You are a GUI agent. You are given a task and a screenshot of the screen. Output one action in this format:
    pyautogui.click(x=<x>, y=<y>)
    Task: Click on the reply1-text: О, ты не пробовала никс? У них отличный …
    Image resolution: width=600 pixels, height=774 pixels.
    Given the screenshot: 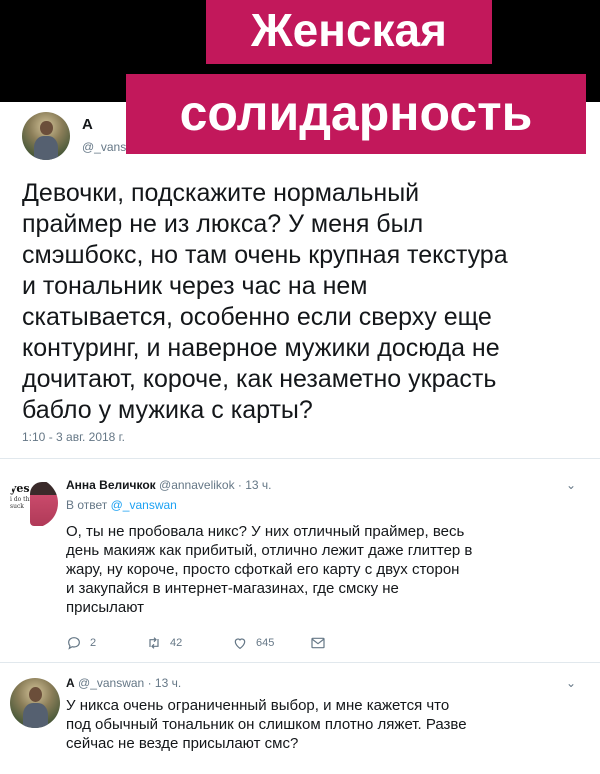 What is the action you would take?
    pyautogui.click(x=269, y=569)
    